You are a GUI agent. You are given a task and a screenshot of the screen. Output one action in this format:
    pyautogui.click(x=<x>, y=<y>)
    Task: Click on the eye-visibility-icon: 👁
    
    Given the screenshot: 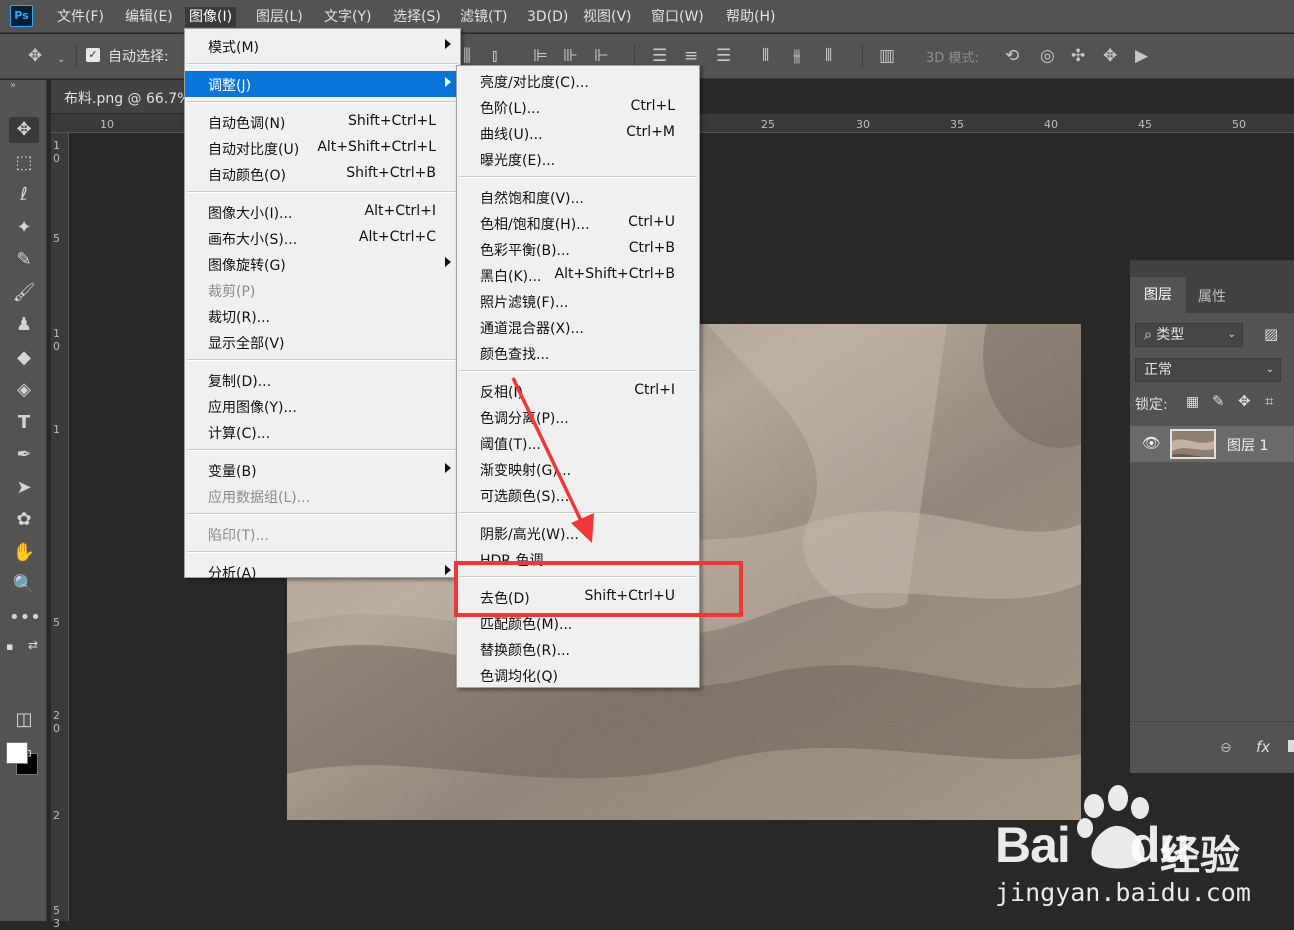 What is the action you would take?
    pyautogui.click(x=1151, y=443)
    